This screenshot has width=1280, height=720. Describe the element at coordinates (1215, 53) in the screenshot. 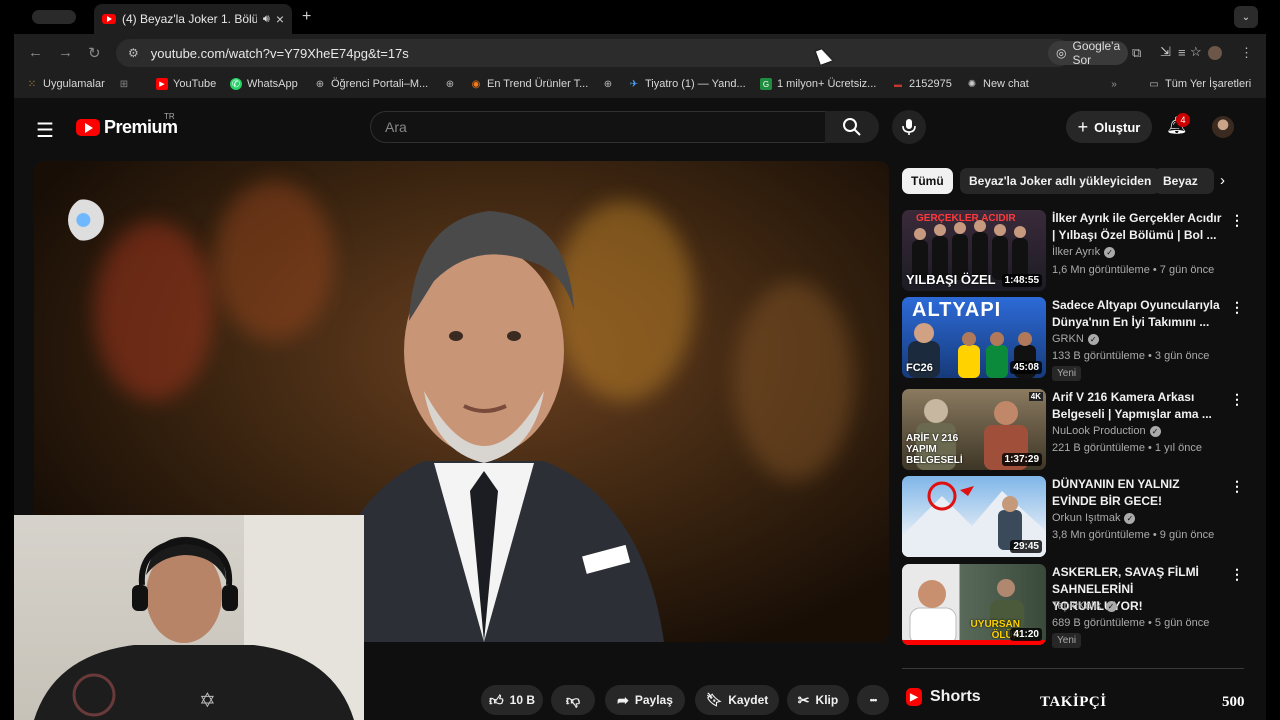

I see `browser-profile-avatar` at that location.